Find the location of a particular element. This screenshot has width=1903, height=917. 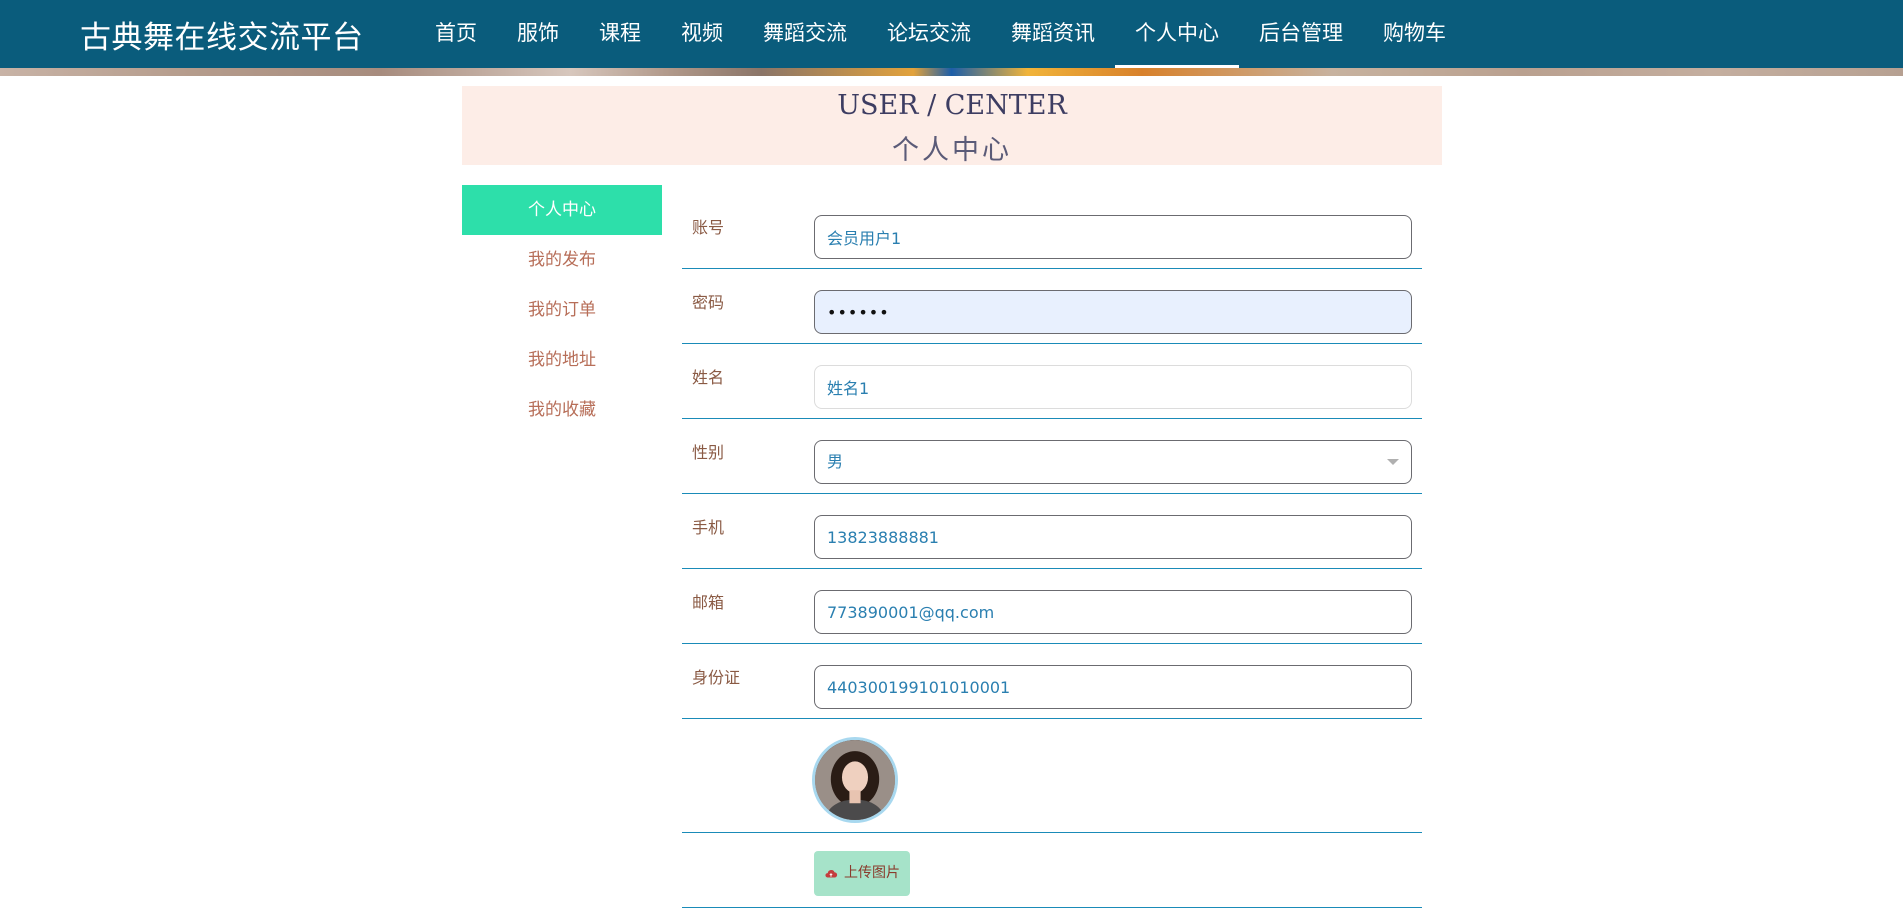

cloud-upload-icon is located at coordinates (831, 873).